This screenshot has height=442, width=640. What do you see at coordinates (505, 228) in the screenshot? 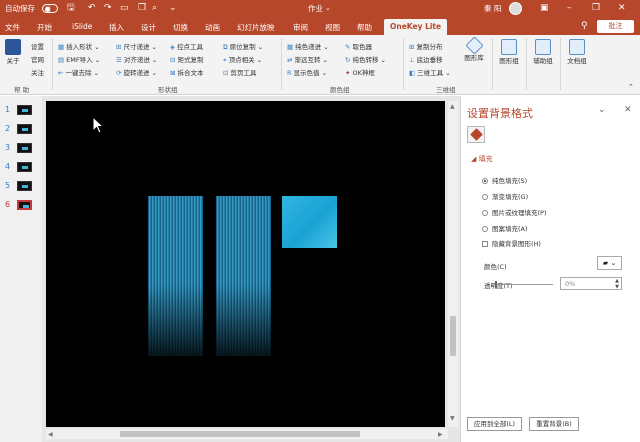
I see `pattern-fill-radio: 图案填充(A)` at bounding box center [505, 228].